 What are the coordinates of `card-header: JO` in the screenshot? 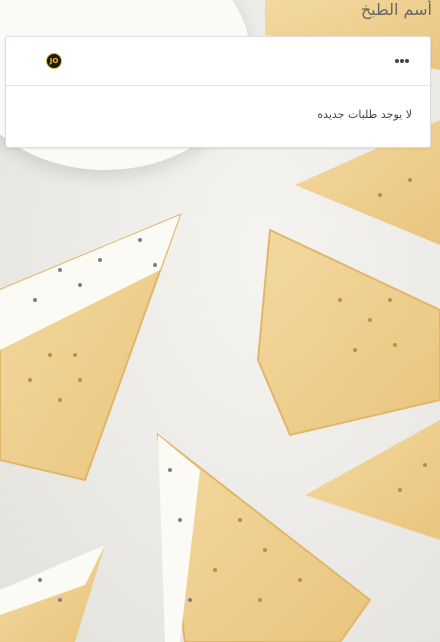 It's located at (218, 61).